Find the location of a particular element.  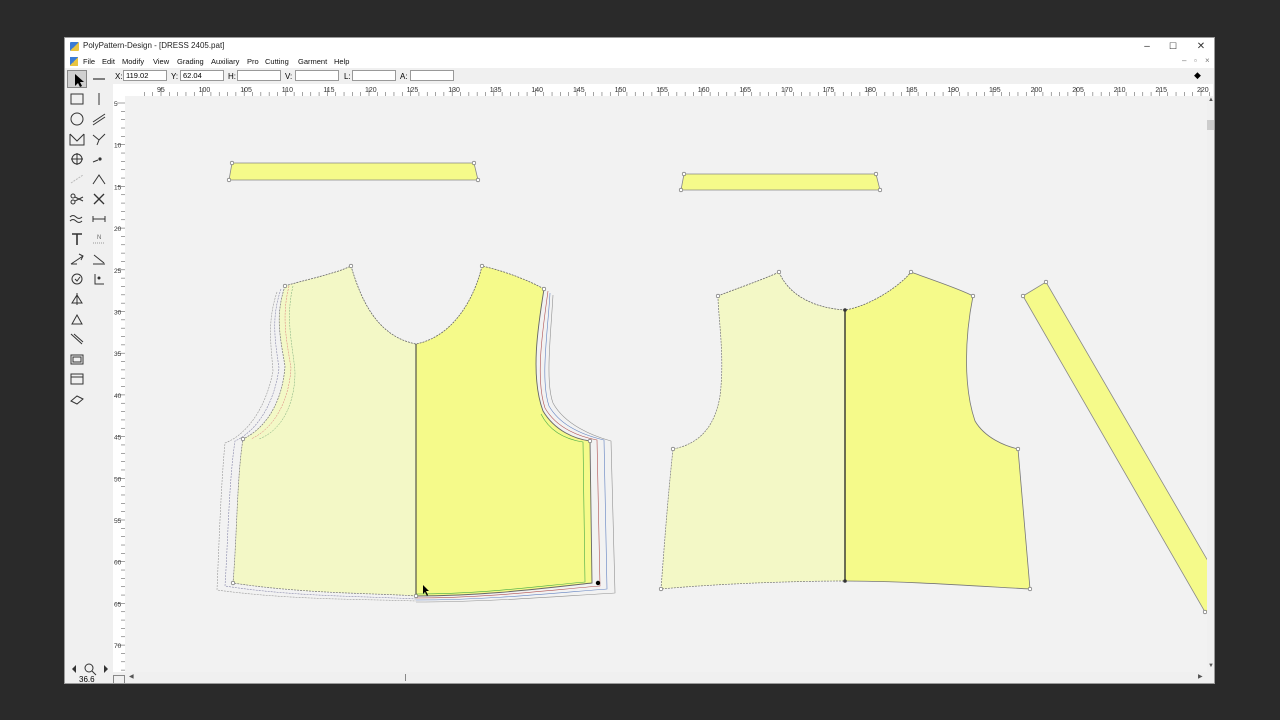

h-ruler-label: 170 is located at coordinates (787, 90).